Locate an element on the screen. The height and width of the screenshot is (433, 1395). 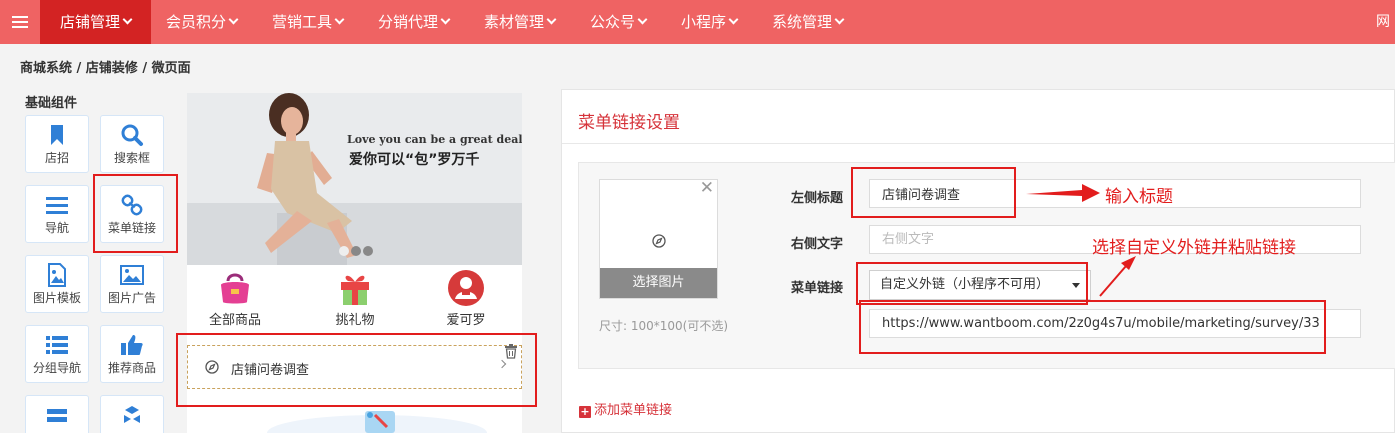
image-upload-box: ✕ 选择图片 is located at coordinates (658, 238).